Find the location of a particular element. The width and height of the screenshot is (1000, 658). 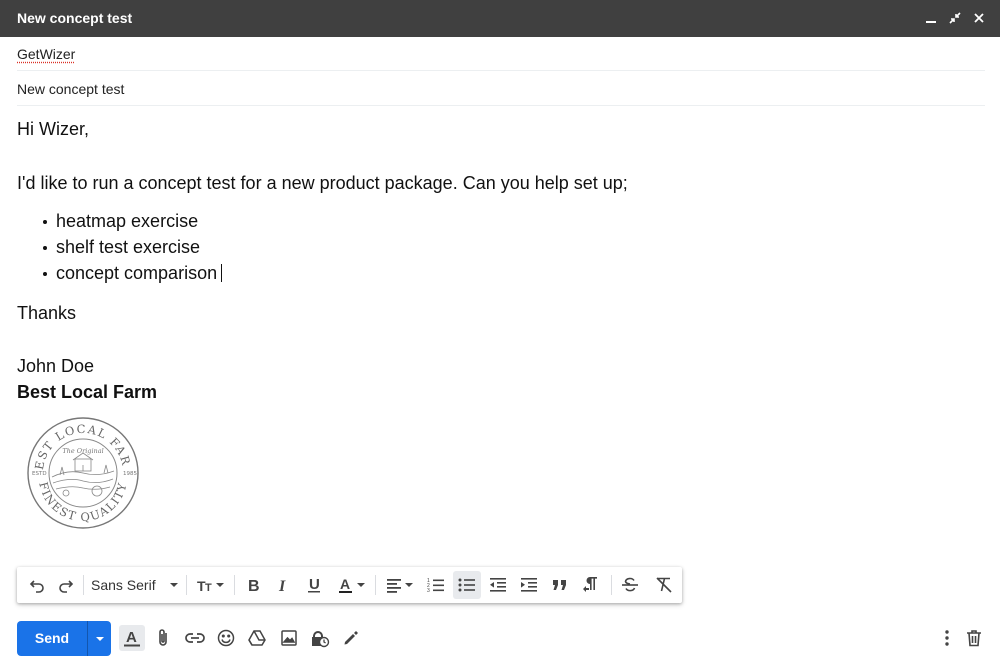

svg-text: B is located at coordinates (254, 585).